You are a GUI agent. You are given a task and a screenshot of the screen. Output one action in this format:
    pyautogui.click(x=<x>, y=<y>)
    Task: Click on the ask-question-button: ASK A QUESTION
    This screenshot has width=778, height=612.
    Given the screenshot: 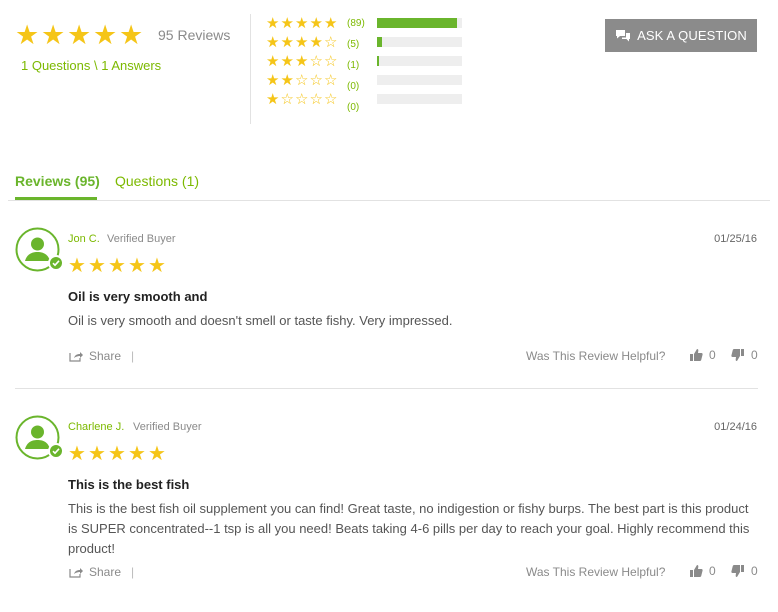 What is the action you would take?
    pyautogui.click(x=681, y=35)
    